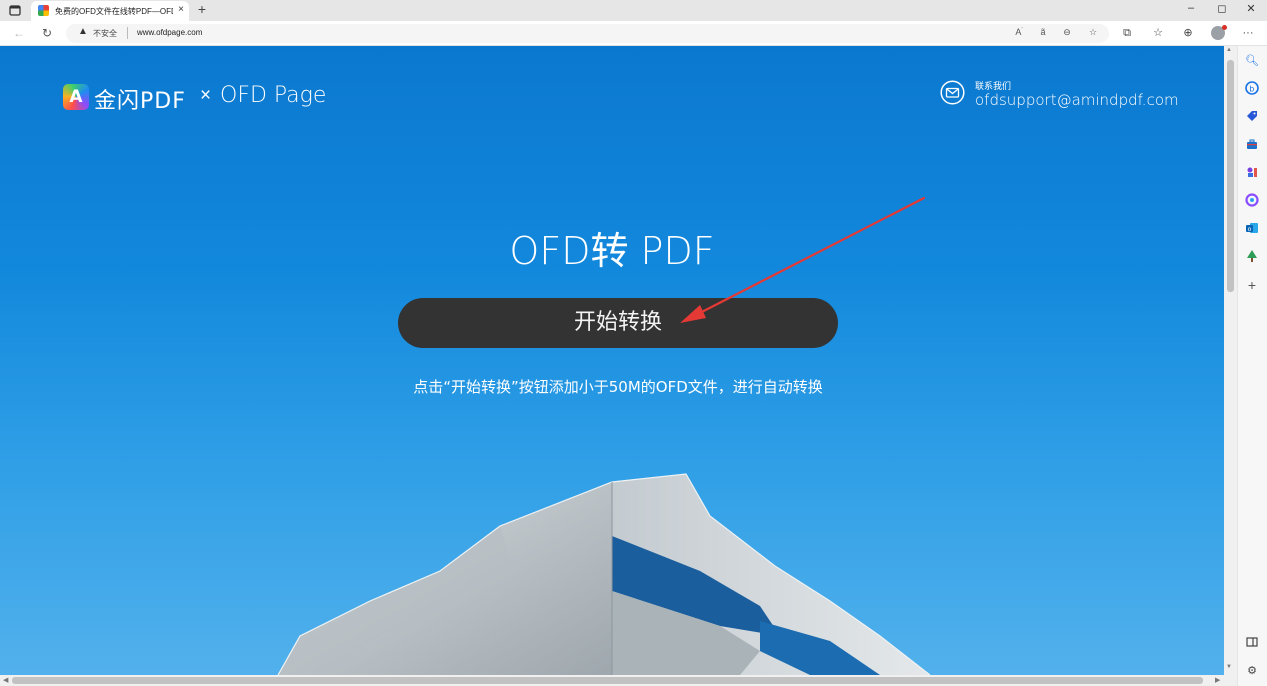 The height and width of the screenshot is (686, 1267). I want to click on add-icon: +, so click(1252, 285).